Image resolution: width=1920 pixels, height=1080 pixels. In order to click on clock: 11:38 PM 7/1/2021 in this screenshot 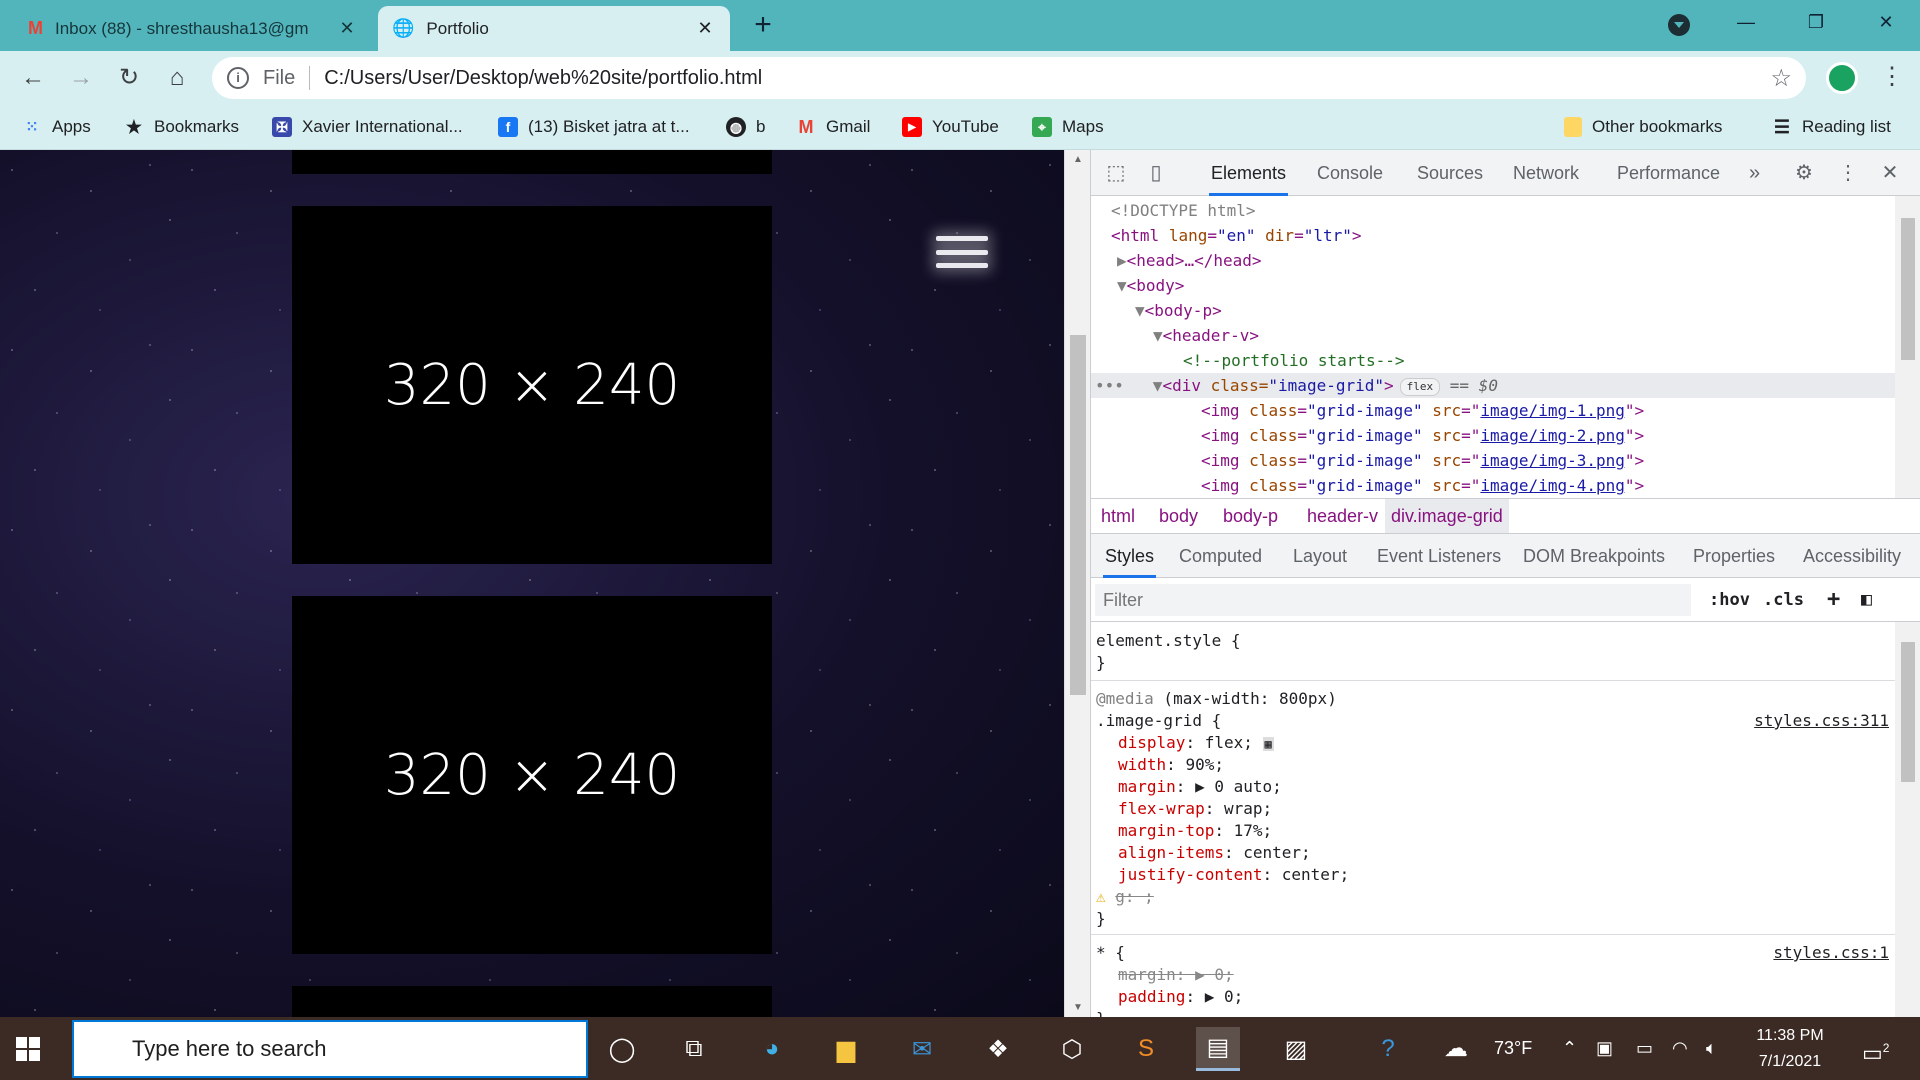, I will do `click(1790, 1049)`.